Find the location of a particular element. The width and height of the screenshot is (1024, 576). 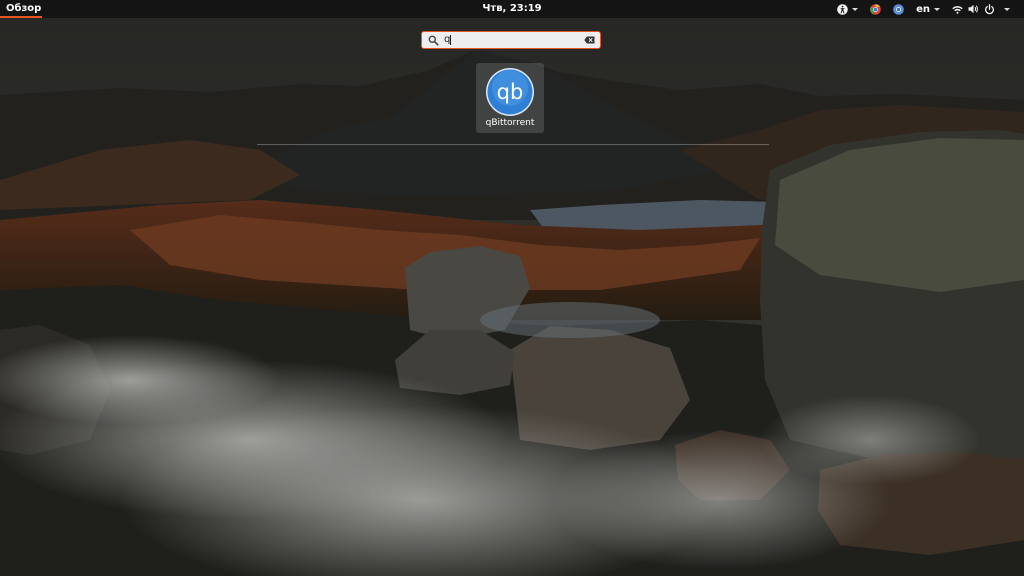

chromium-indicator is located at coordinates (875, 9).